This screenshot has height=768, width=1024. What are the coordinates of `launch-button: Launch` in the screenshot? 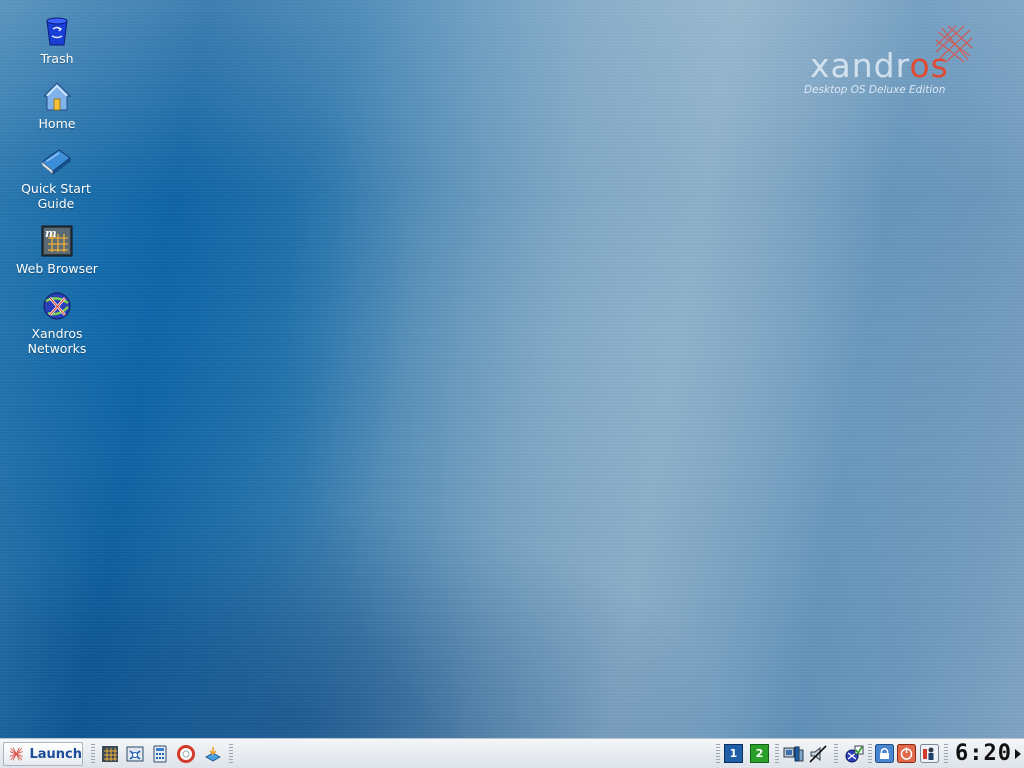 It's located at (43, 754).